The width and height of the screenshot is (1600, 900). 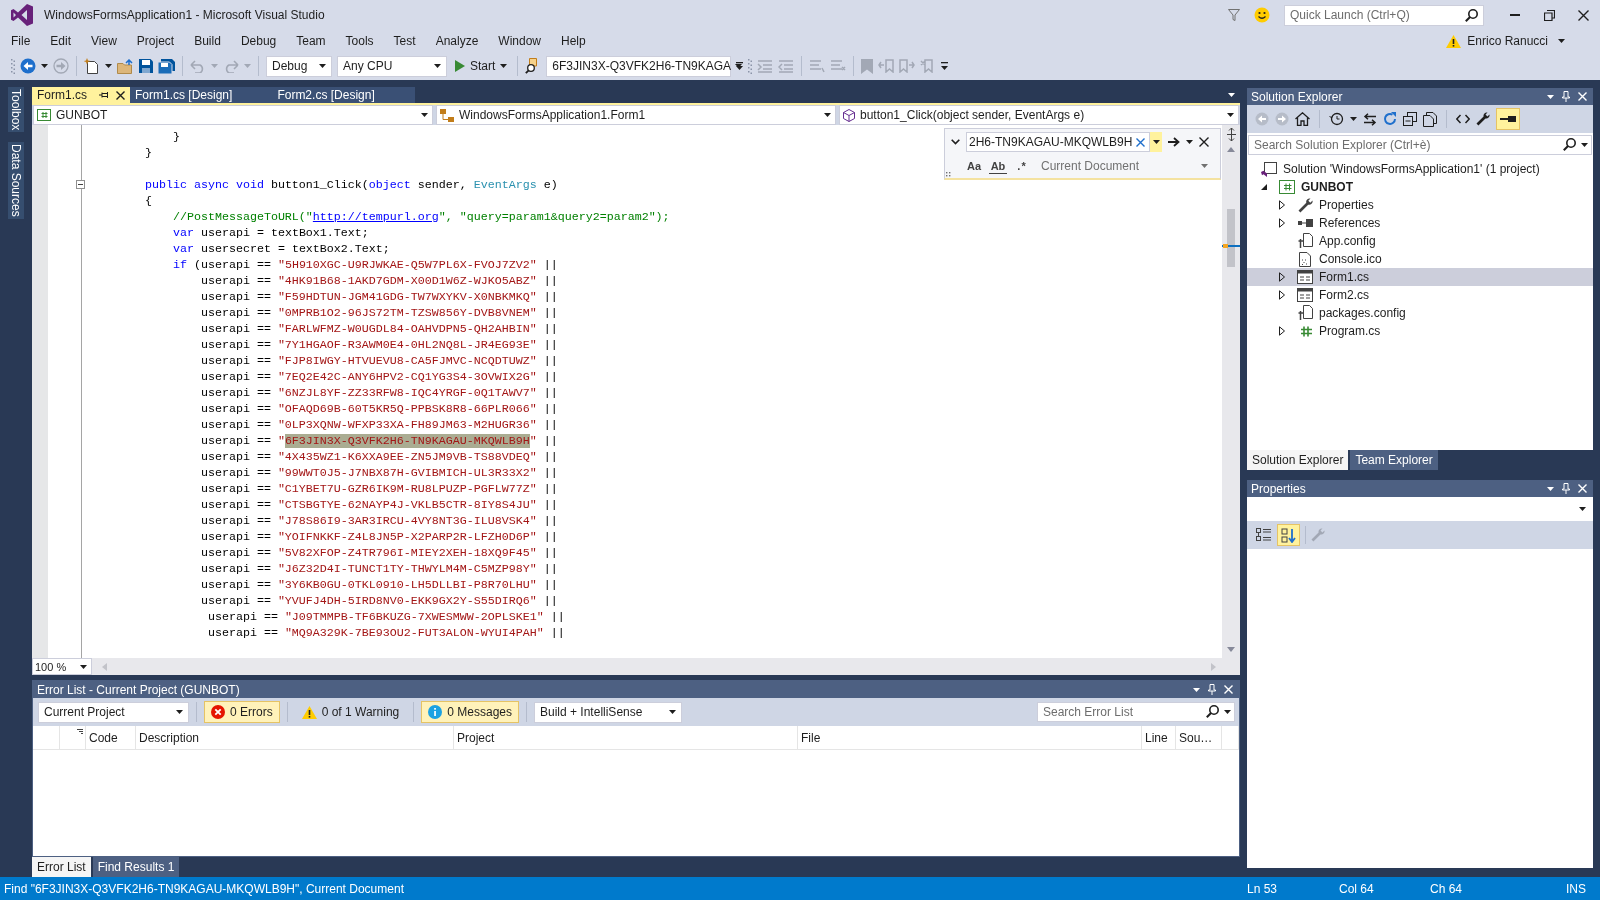 I want to click on column-header: Code, so click(x=111, y=737).